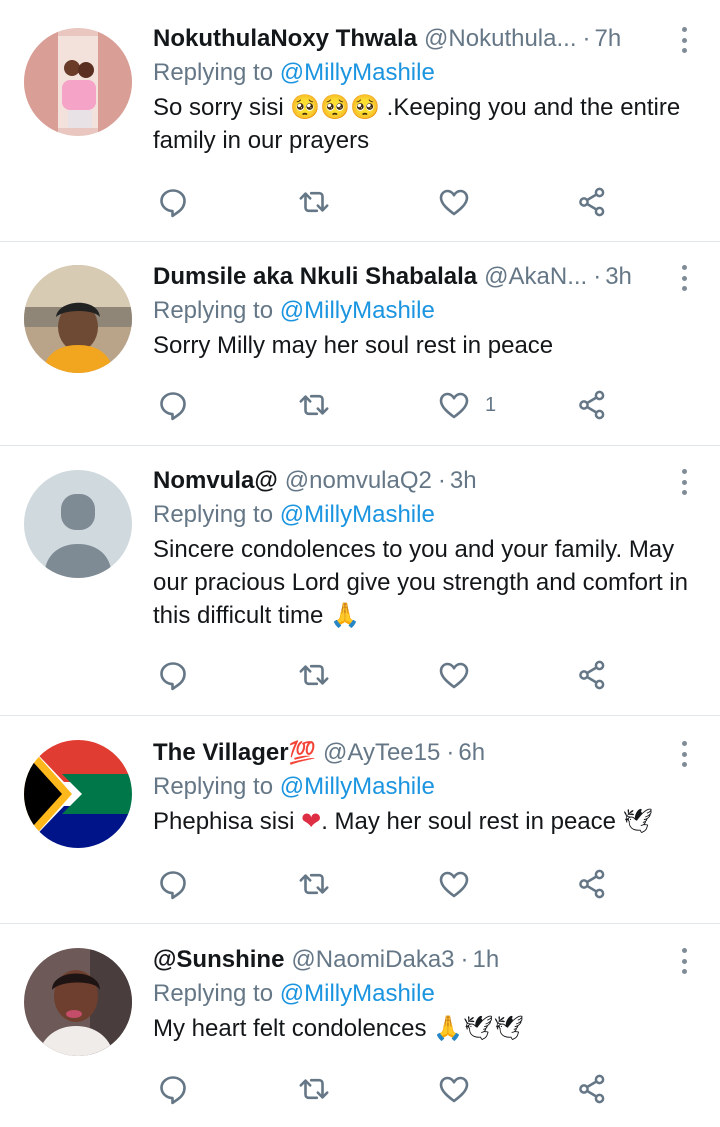 This screenshot has height=1127, width=720. Describe the element at coordinates (315, 277) in the screenshot. I see `display-name: Dumsile aka Nkuli Shabalala` at that location.